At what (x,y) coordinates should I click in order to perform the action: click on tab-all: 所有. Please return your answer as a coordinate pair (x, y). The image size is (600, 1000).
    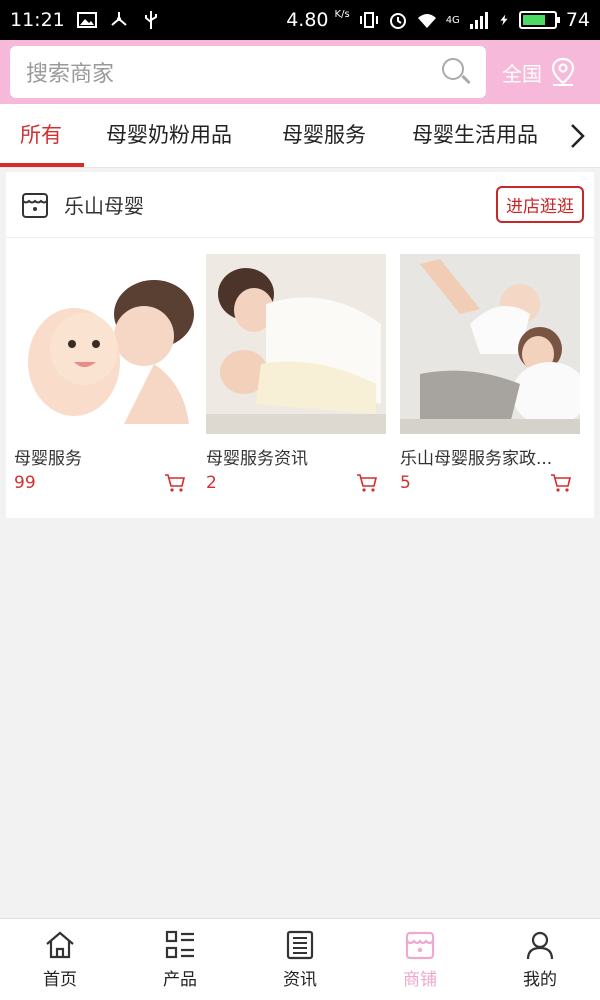
    Looking at the image, I should click on (41, 136).